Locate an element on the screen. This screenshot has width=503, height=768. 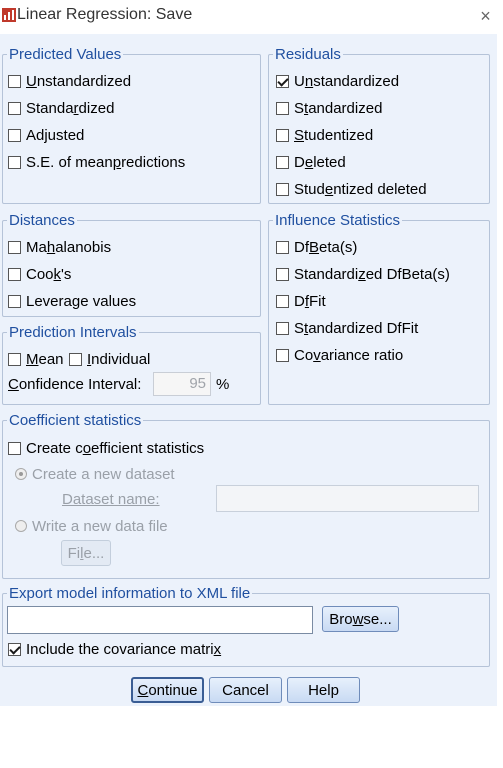
coefficient-statistics-legend: Coefficient statistics is located at coordinates (75, 420).